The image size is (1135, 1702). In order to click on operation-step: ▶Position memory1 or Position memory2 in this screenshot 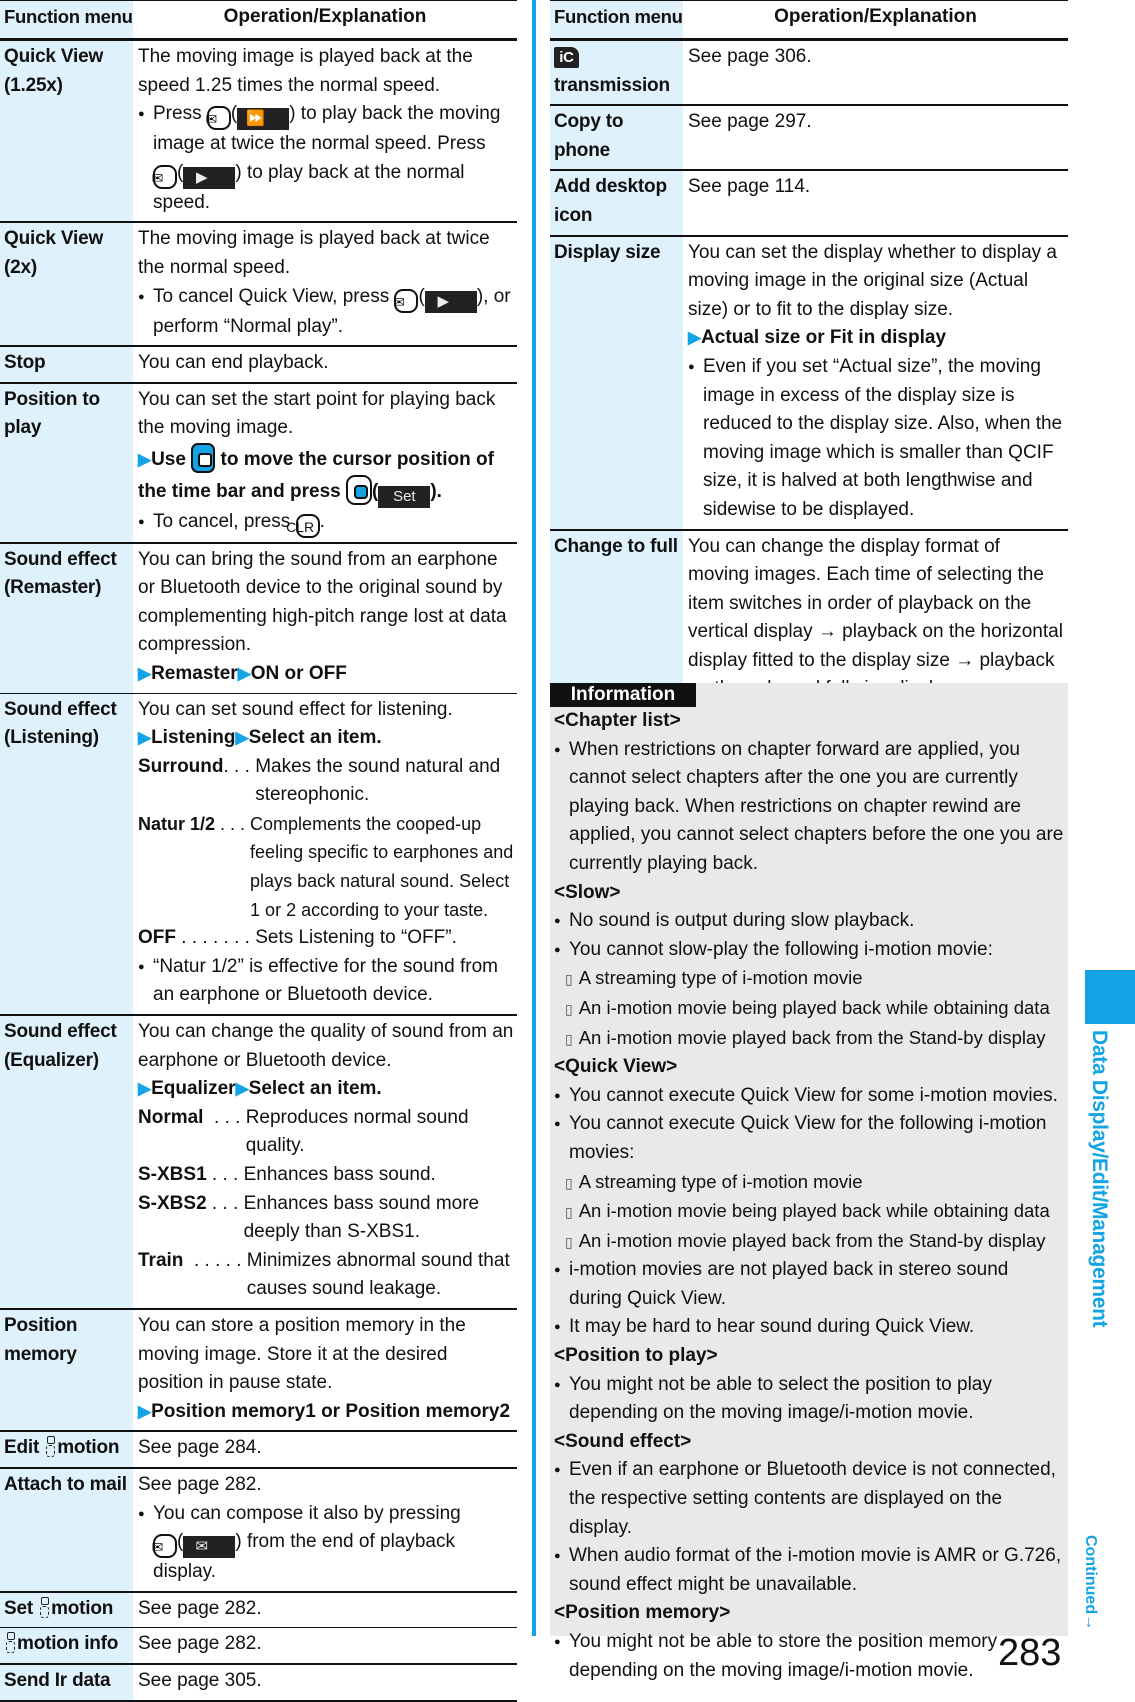, I will do `click(324, 1411)`.